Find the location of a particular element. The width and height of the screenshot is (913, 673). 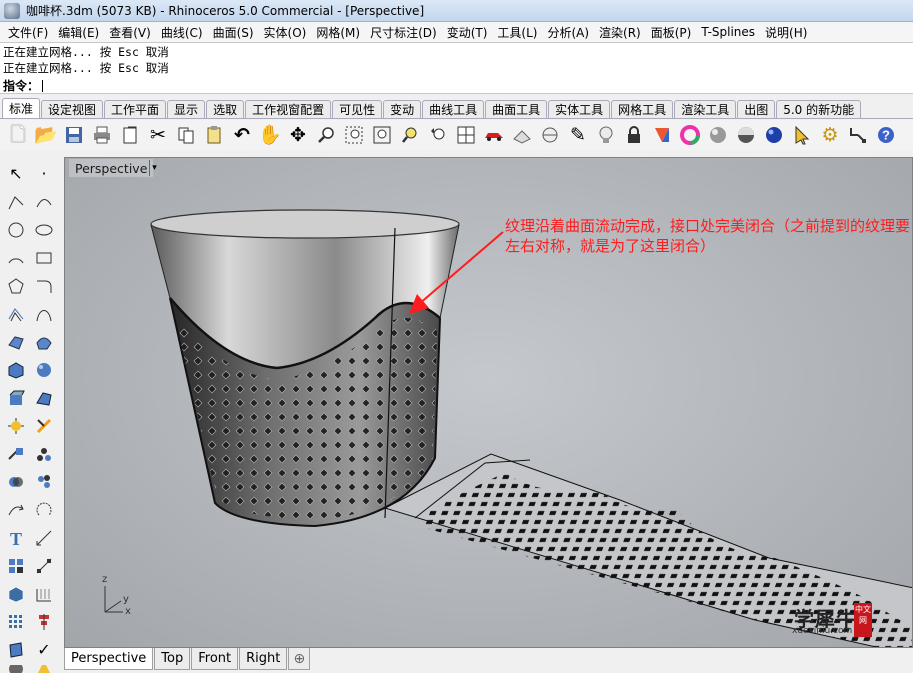

chevron-down-icon: ▾ is located at coordinates (154, 168).